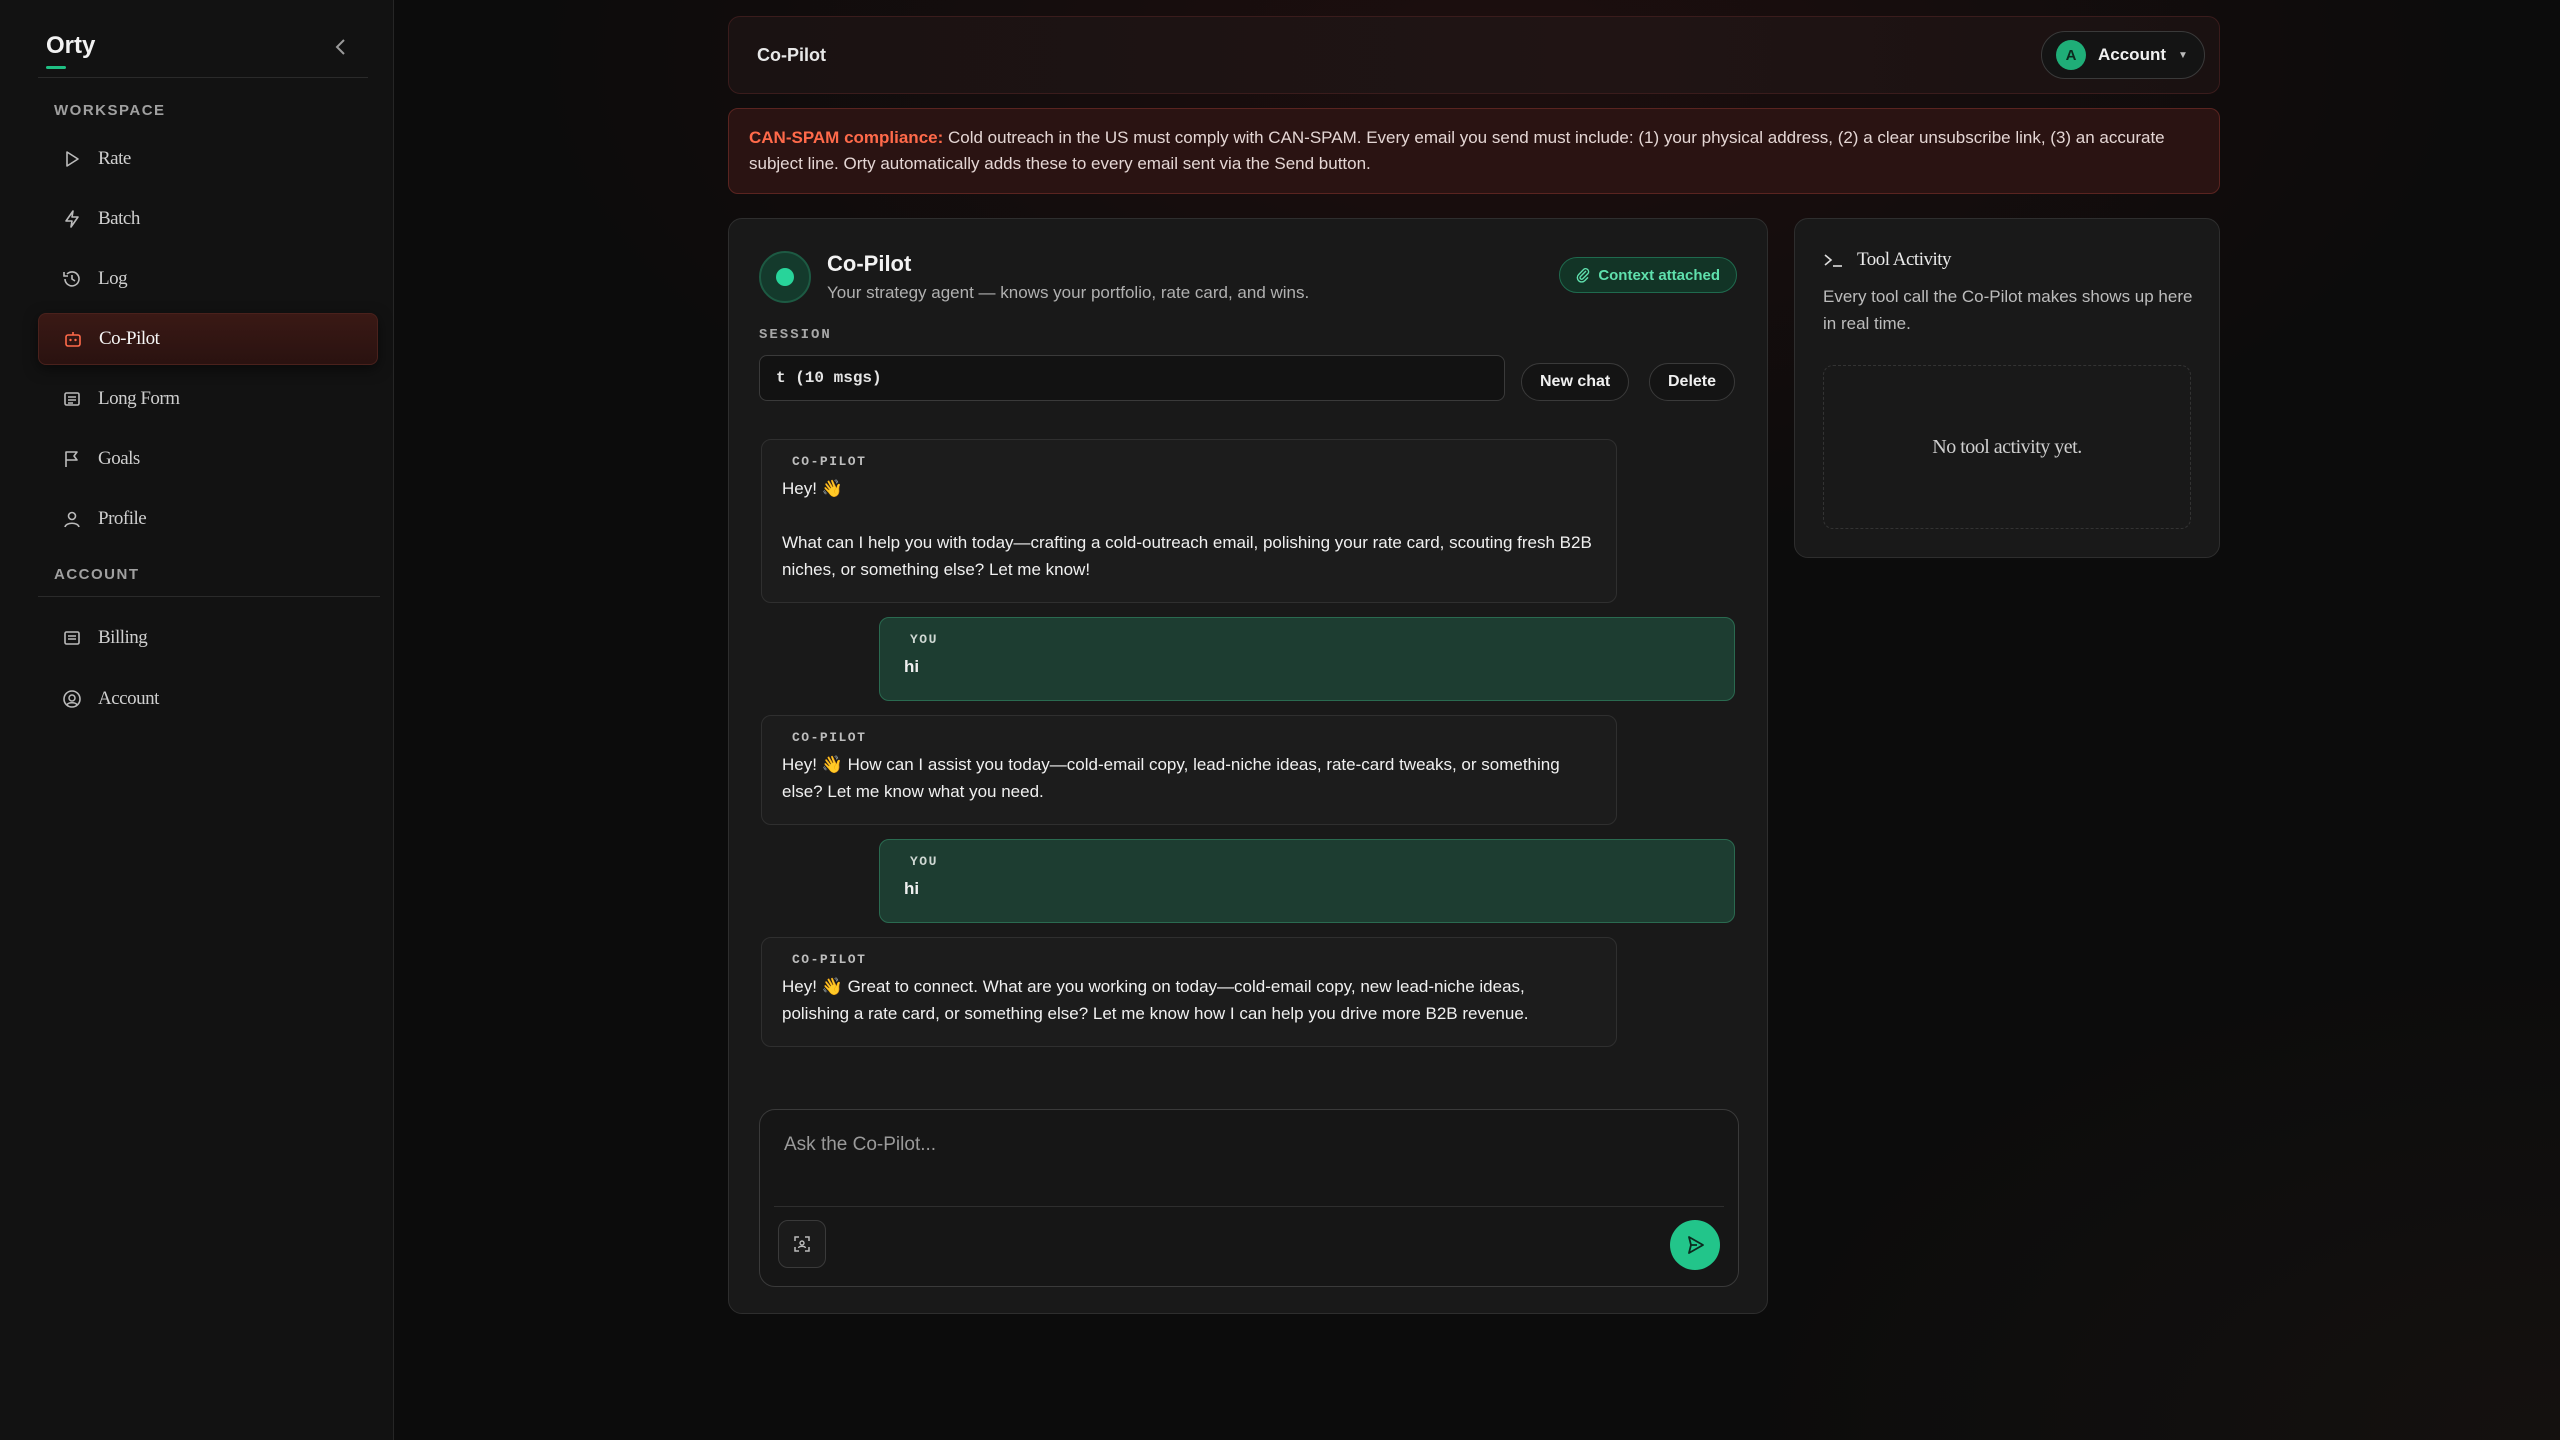 The height and width of the screenshot is (1440, 2560). Describe the element at coordinates (1249, 1164) in the screenshot. I see `message-input` at that location.